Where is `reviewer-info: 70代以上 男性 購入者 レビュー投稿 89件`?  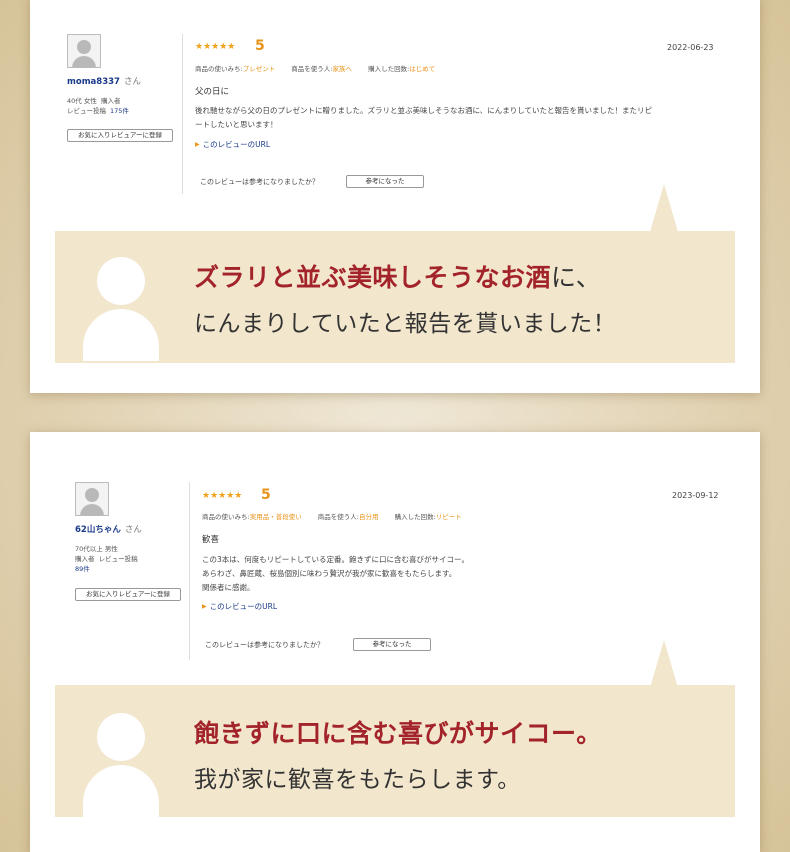 reviewer-info: 70代以上 男性 購入者 レビュー投稿 89件 is located at coordinates (106, 559).